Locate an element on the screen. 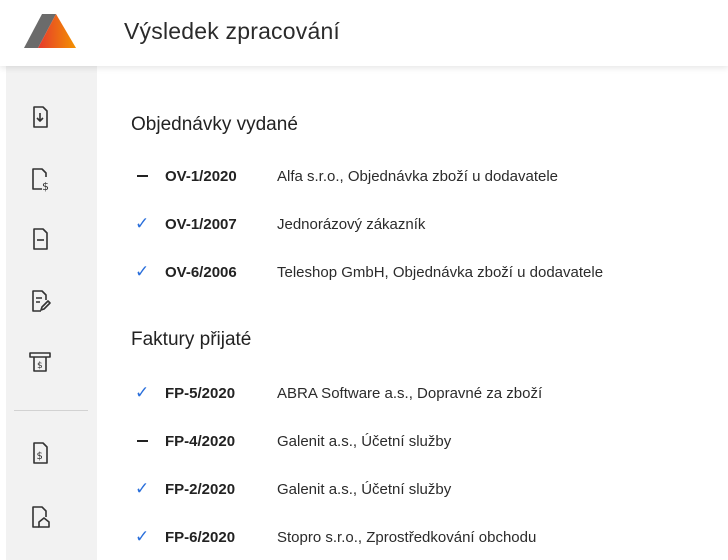  document-code: FP-6/2020 is located at coordinates (200, 537).